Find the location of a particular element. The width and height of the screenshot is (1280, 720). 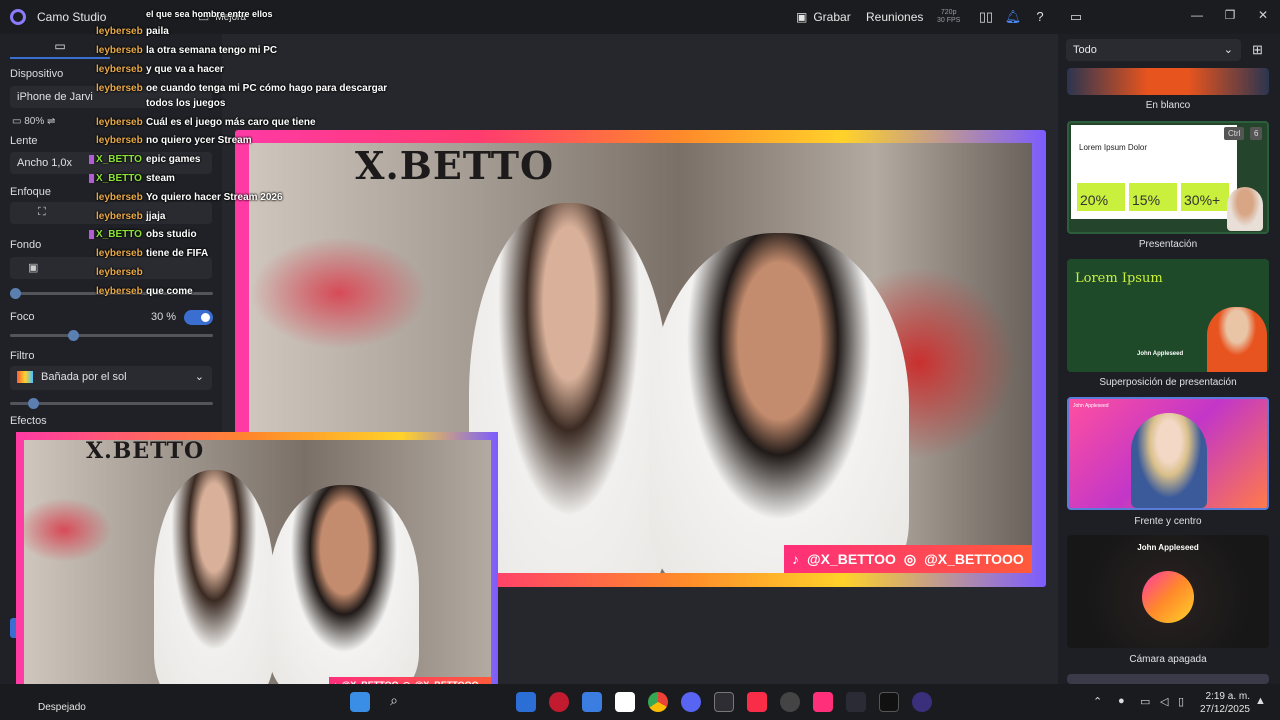

focus-slider is located at coordinates (111, 335).